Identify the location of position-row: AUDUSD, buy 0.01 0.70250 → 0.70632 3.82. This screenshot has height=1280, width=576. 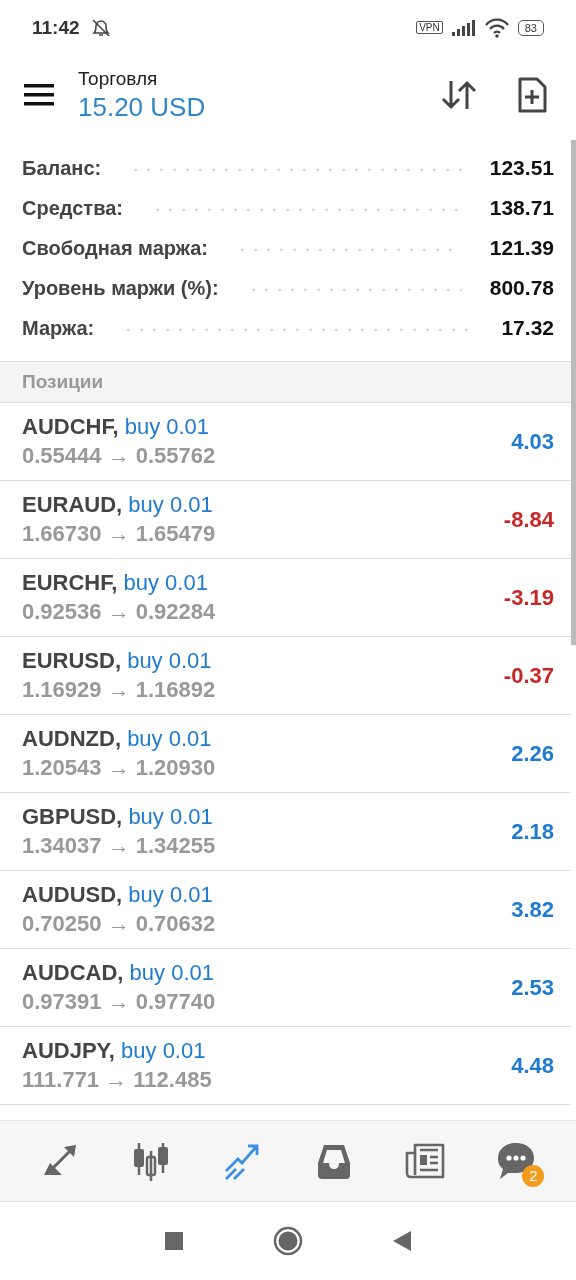
(285, 910).